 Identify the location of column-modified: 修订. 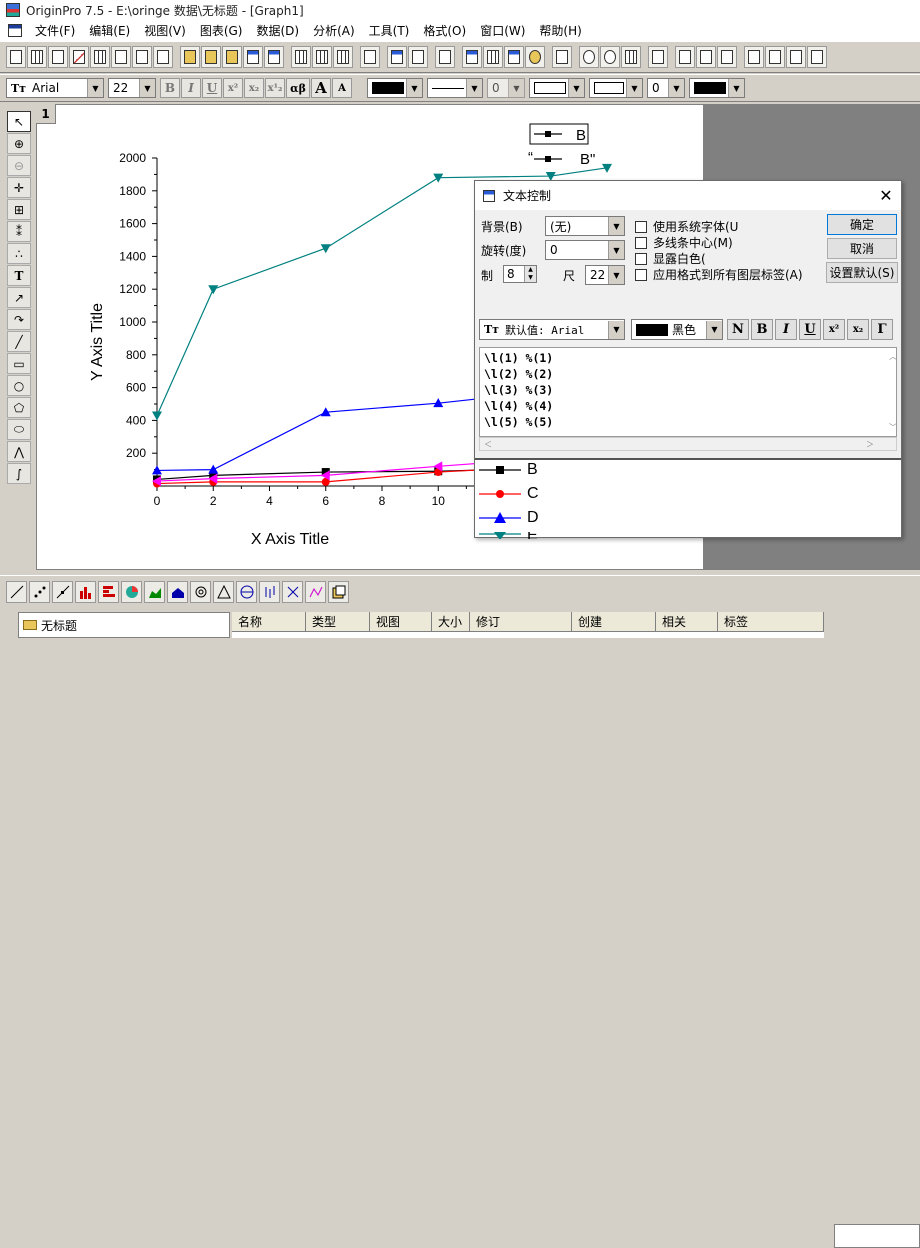
(521, 622).